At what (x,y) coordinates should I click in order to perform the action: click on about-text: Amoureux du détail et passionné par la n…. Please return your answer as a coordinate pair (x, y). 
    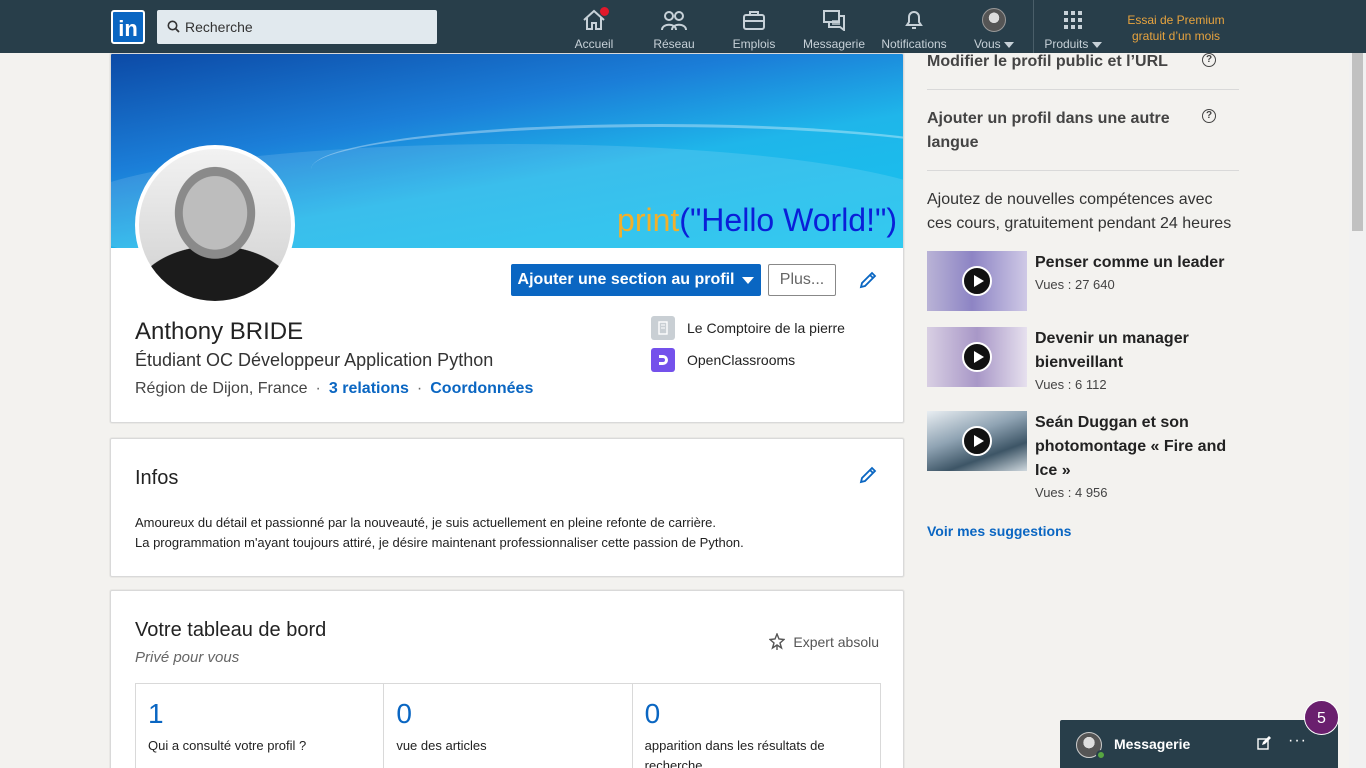
    Looking at the image, I should click on (439, 533).